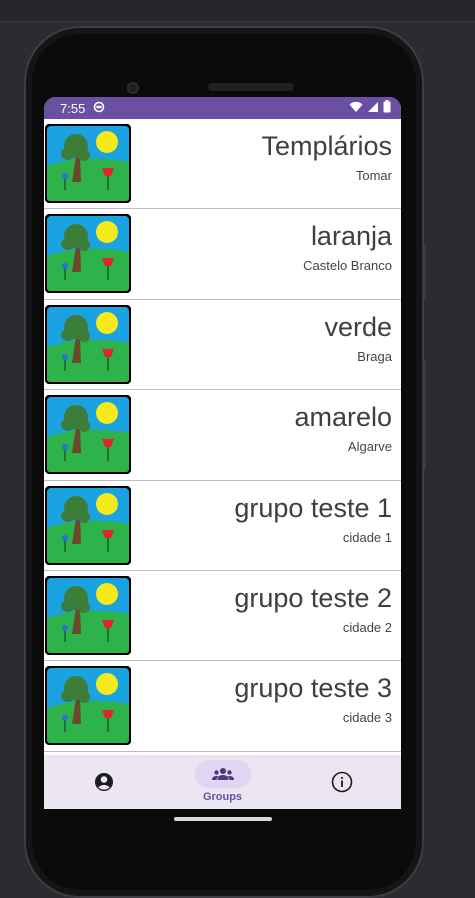 Image resolution: width=475 pixels, height=898 pixels. I want to click on account-circle-icon, so click(104, 782).